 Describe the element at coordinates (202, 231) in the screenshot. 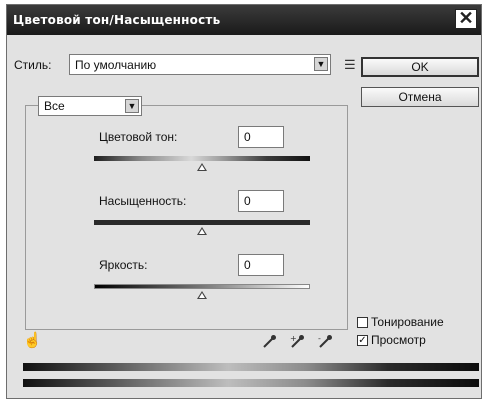

I see `saturation-slider-thumb` at that location.